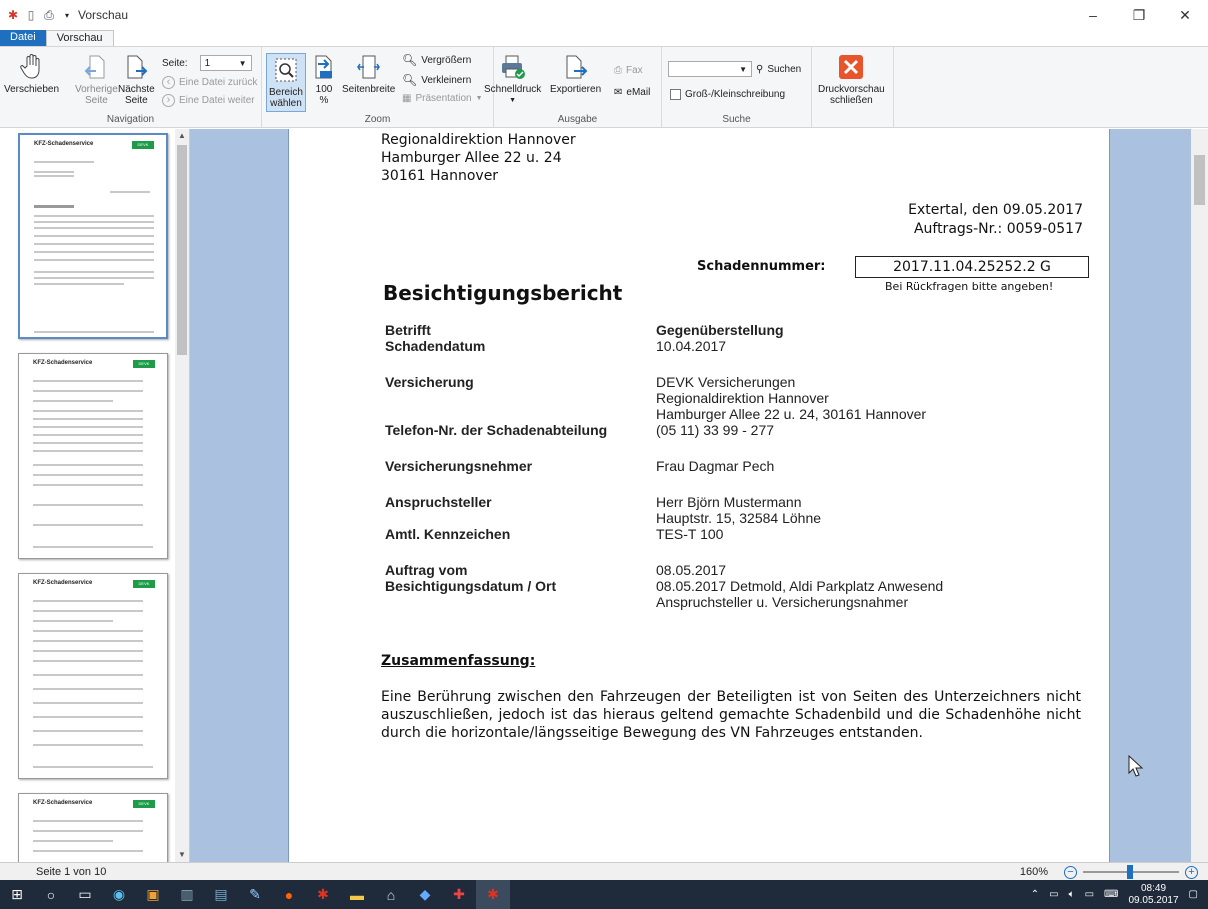  I want to click on zoom-control: 160% − +, so click(1109, 872).